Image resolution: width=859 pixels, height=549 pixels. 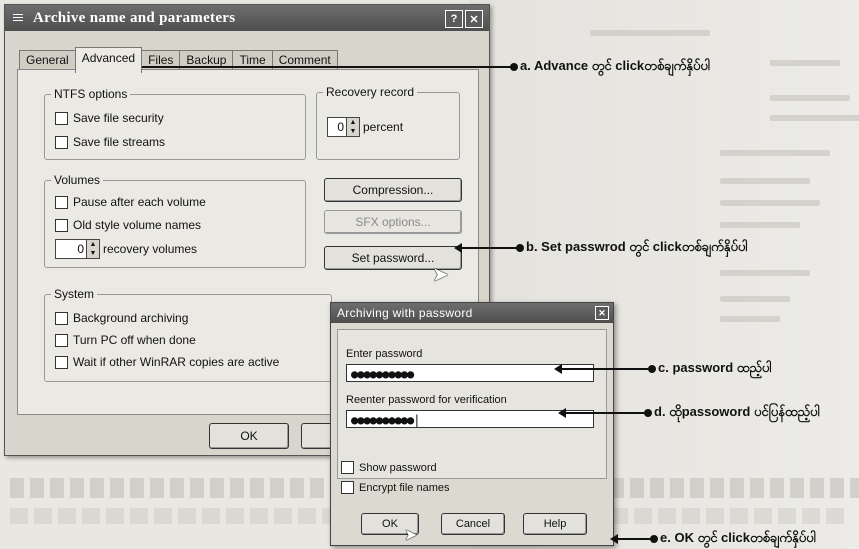 What do you see at coordinates (473, 524) in the screenshot?
I see `dialog-cancel-button: Cancel` at bounding box center [473, 524].